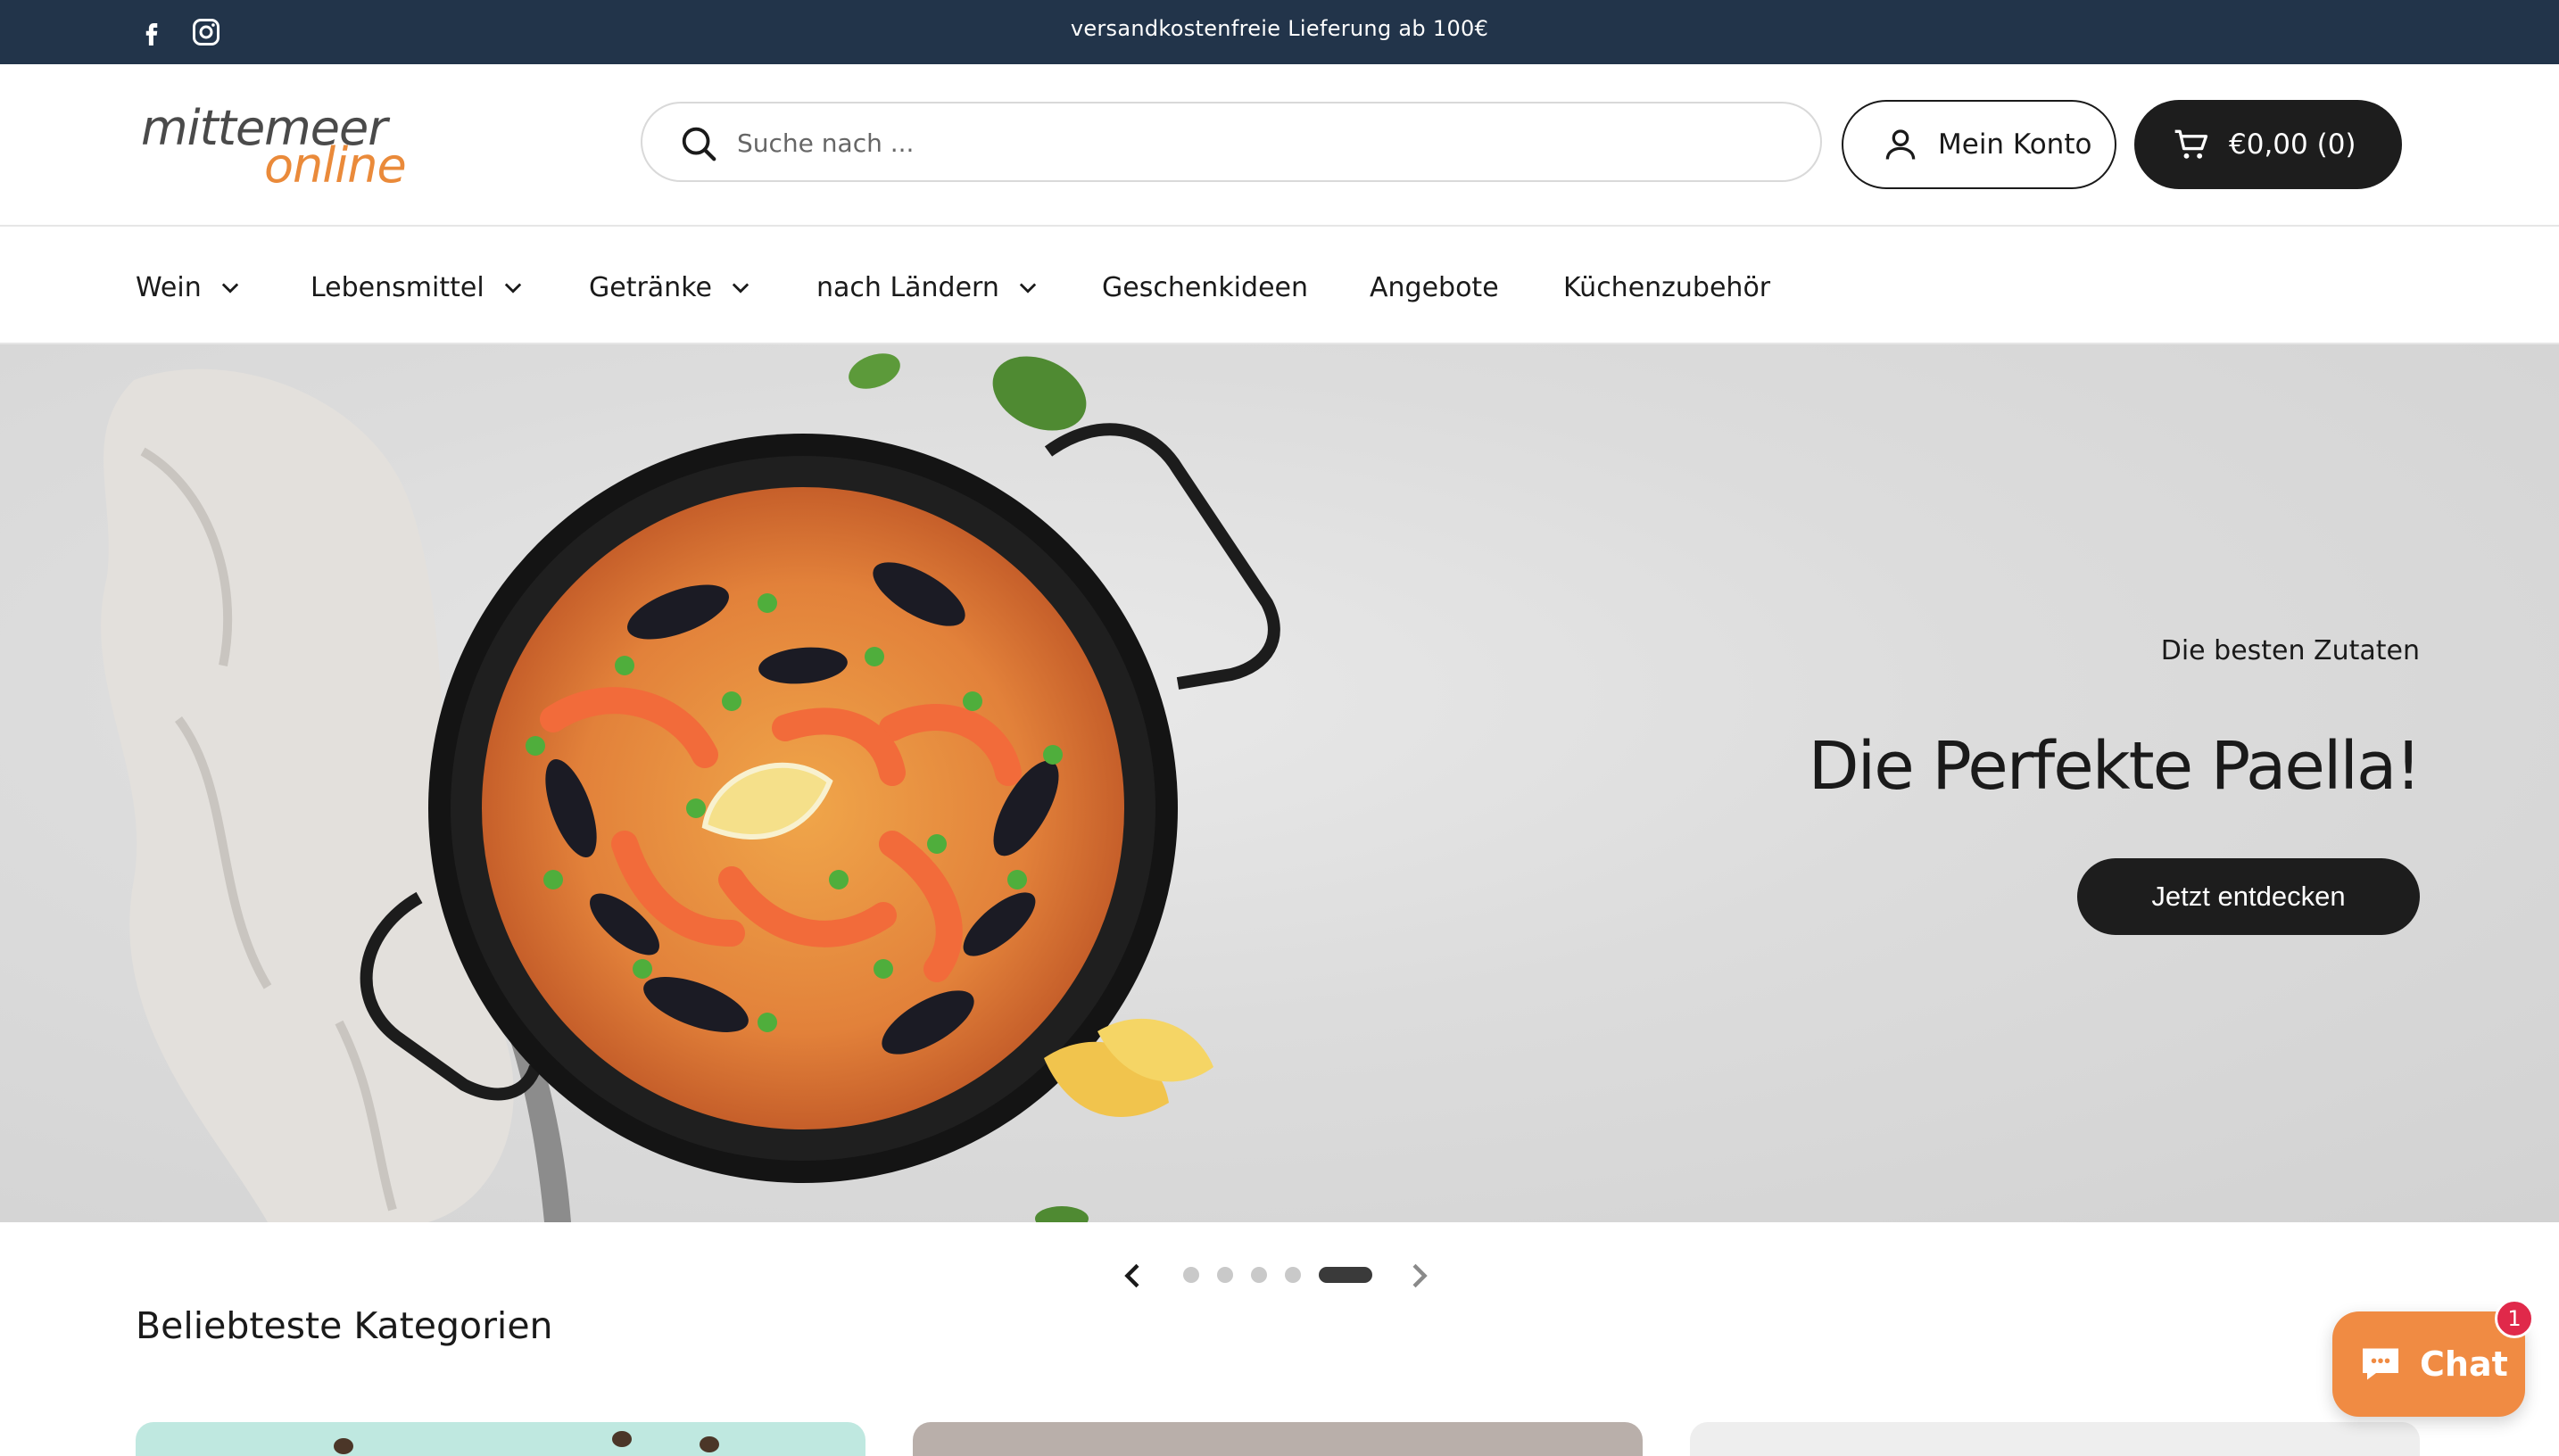 This screenshot has width=2559, height=1456. What do you see at coordinates (2248, 896) in the screenshot?
I see `hero-cta-button: Jetzt entdecken` at bounding box center [2248, 896].